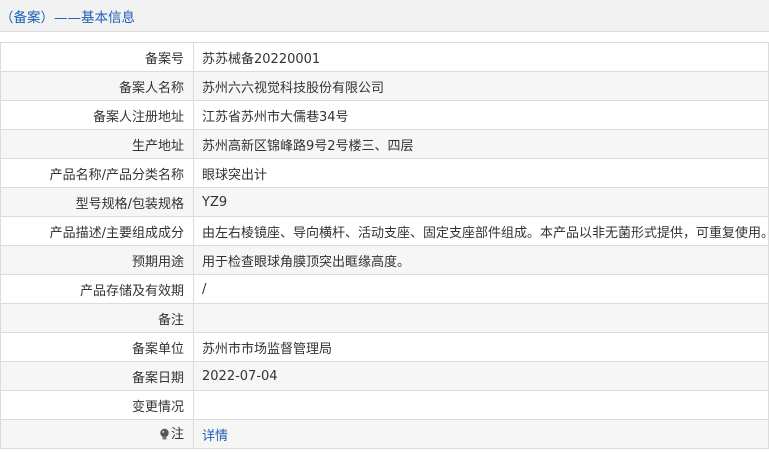 This screenshot has width=769, height=454. Describe the element at coordinates (97, 434) in the screenshot. I see `note-label-cell: 注` at that location.